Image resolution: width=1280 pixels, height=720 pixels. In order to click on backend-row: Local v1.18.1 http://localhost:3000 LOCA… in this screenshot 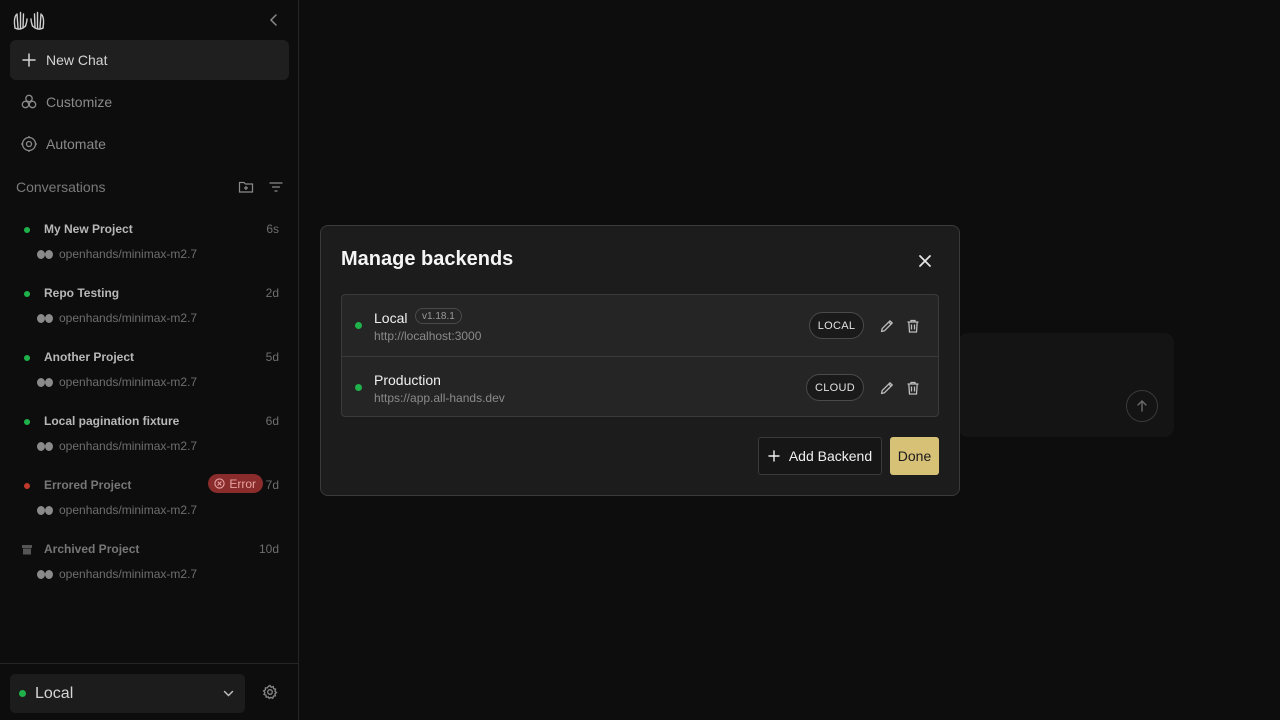, I will do `click(640, 325)`.